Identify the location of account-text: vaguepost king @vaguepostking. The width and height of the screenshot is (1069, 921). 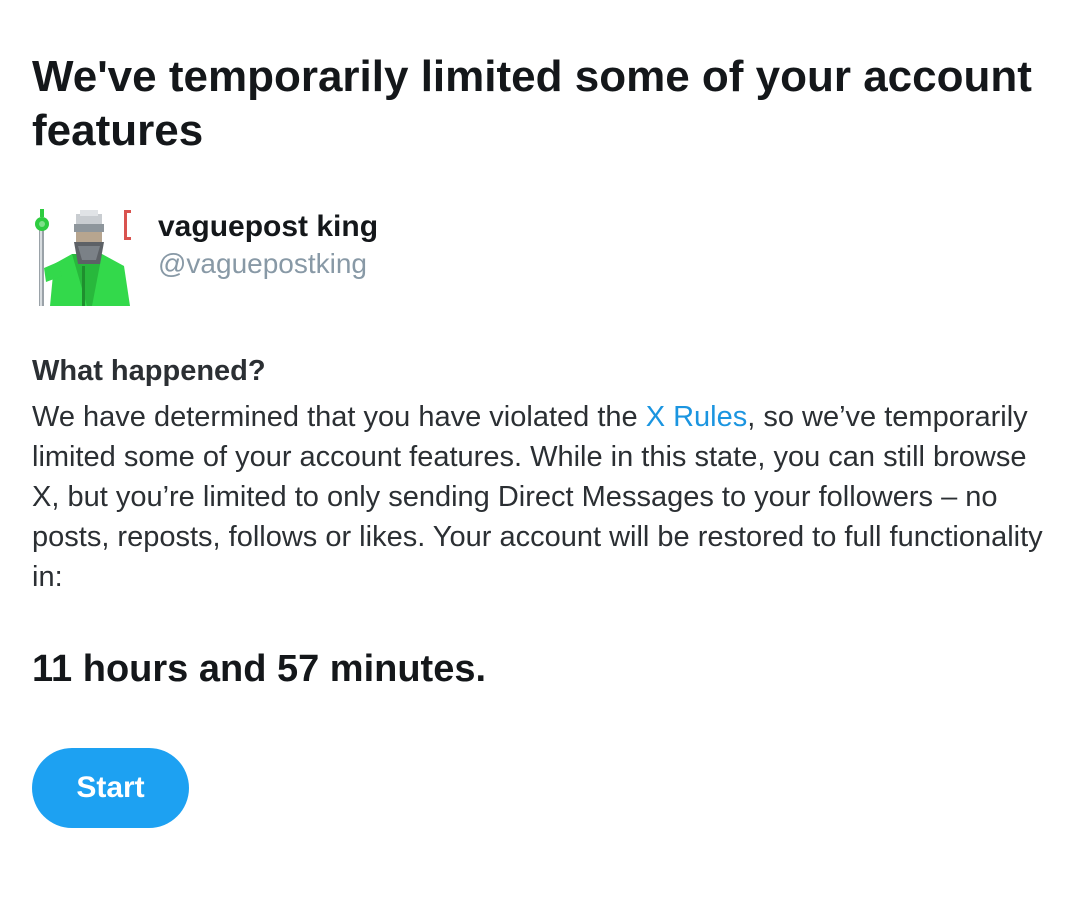
(268, 245).